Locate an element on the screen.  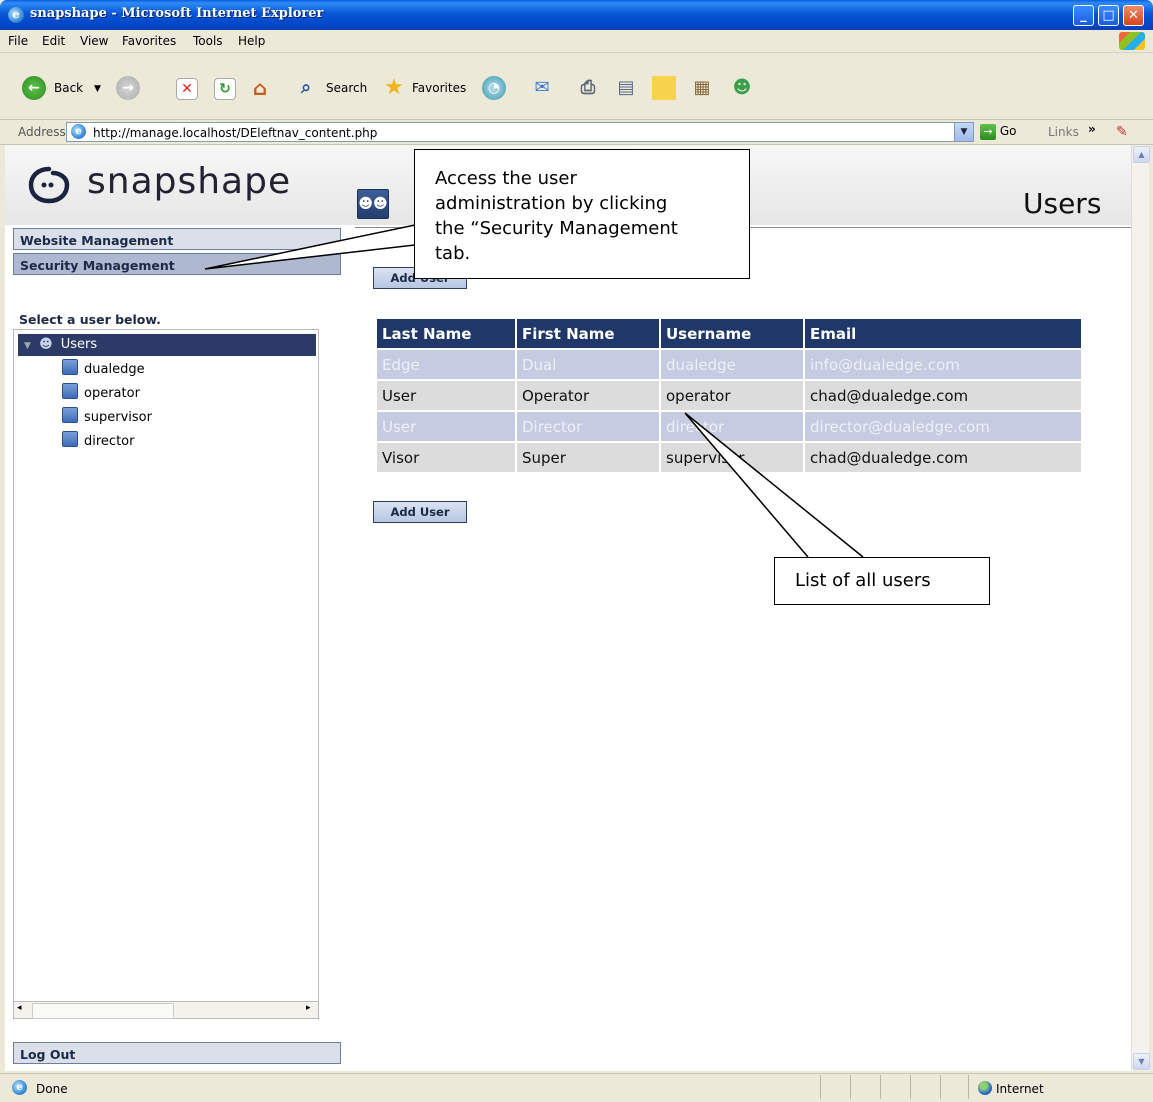
scroll-up-icon: ▲ is located at coordinates (1141, 154).